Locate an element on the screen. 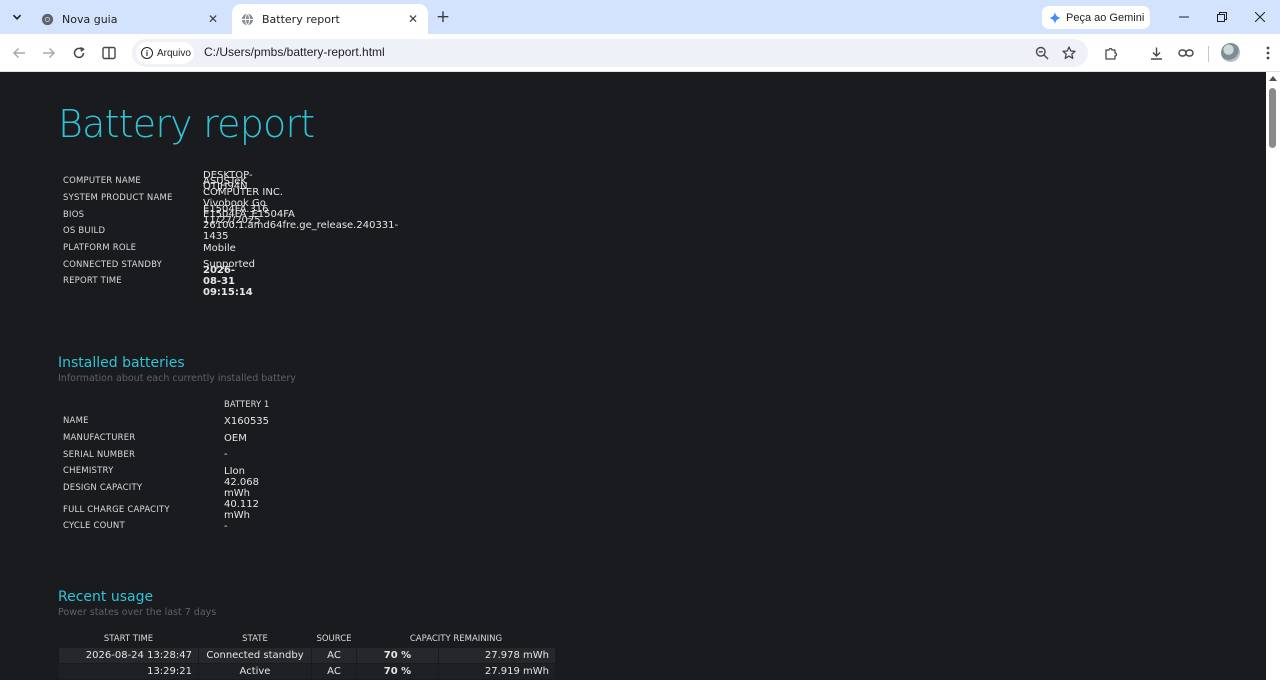 This screenshot has width=1280, height=680. more-vert-icon is located at coordinates (1268, 53).